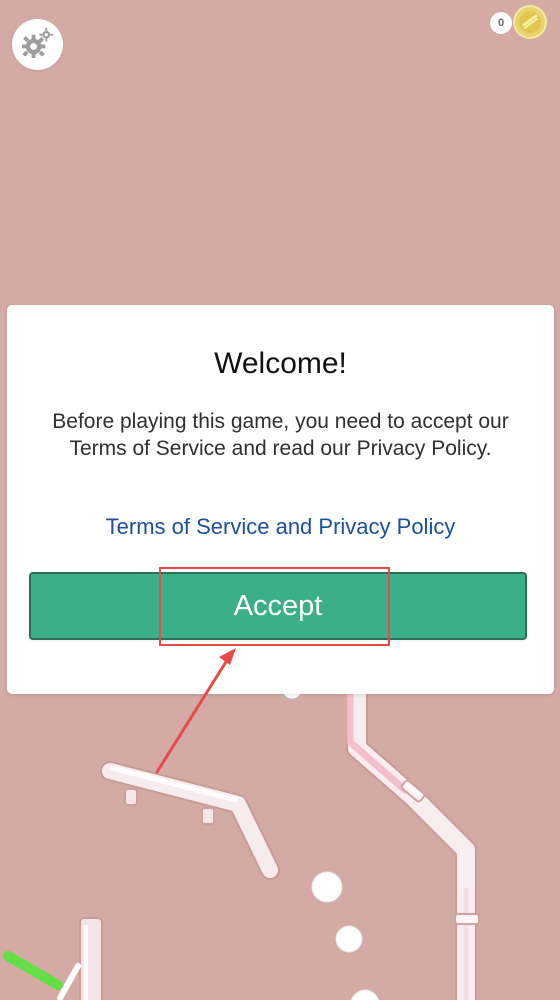  Describe the element at coordinates (411, 841) in the screenshot. I see `right-bent-pipe` at that location.